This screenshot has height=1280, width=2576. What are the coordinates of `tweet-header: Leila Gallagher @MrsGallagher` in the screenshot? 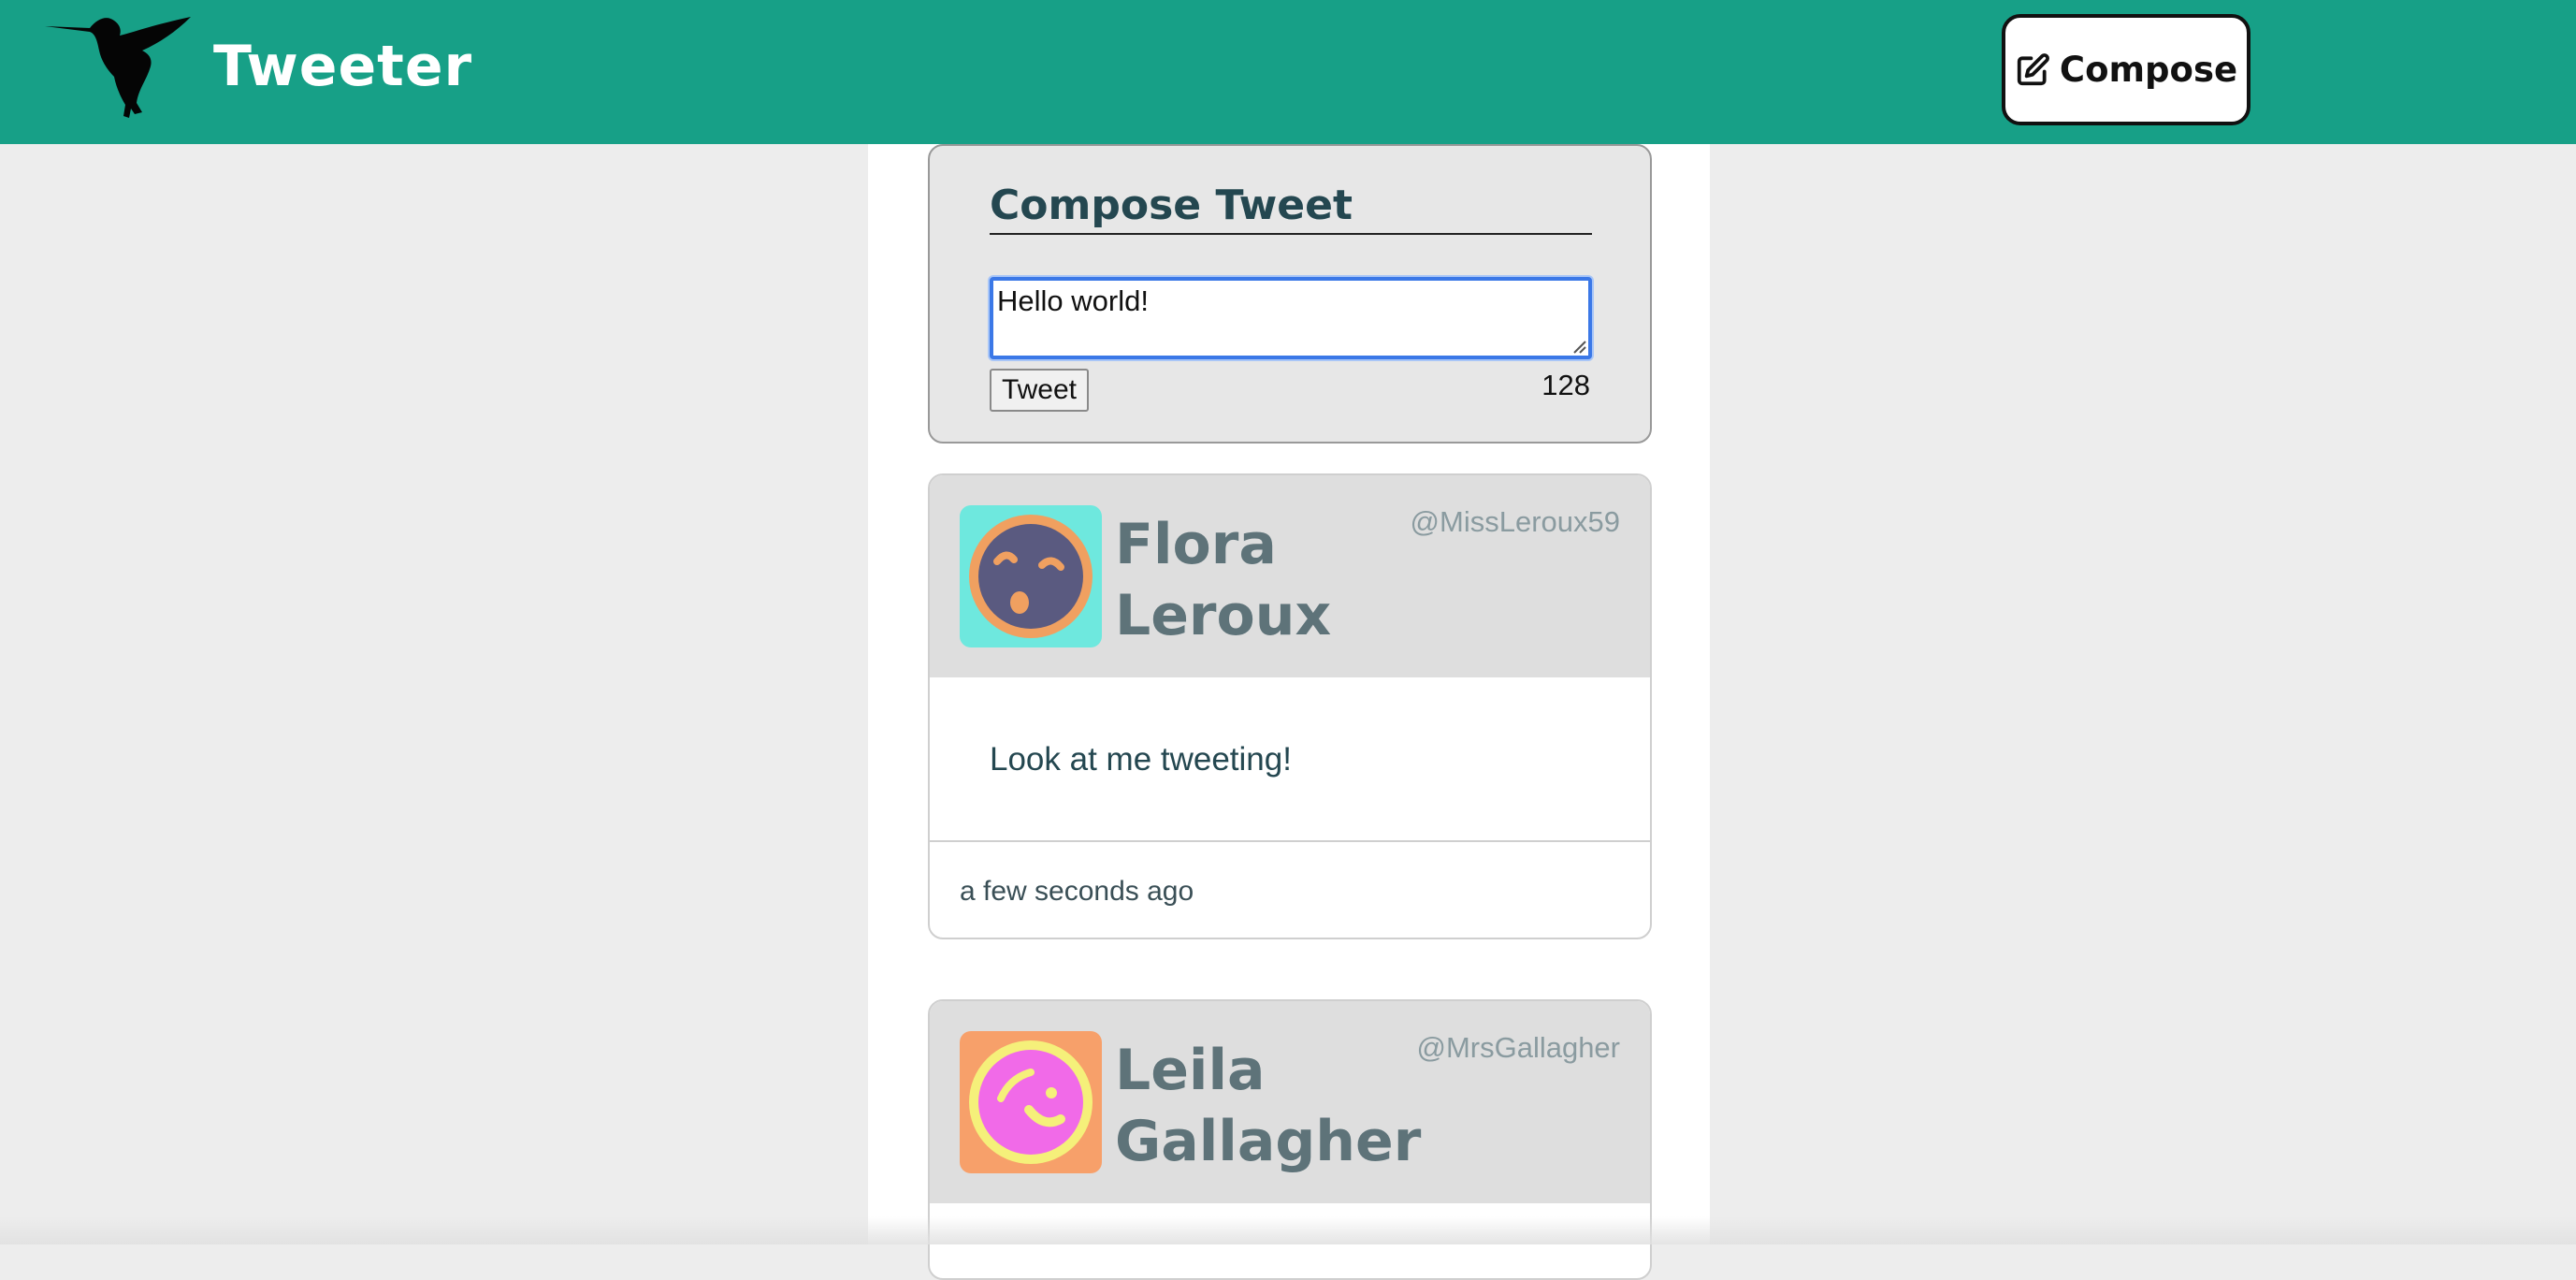 It's located at (1290, 1102).